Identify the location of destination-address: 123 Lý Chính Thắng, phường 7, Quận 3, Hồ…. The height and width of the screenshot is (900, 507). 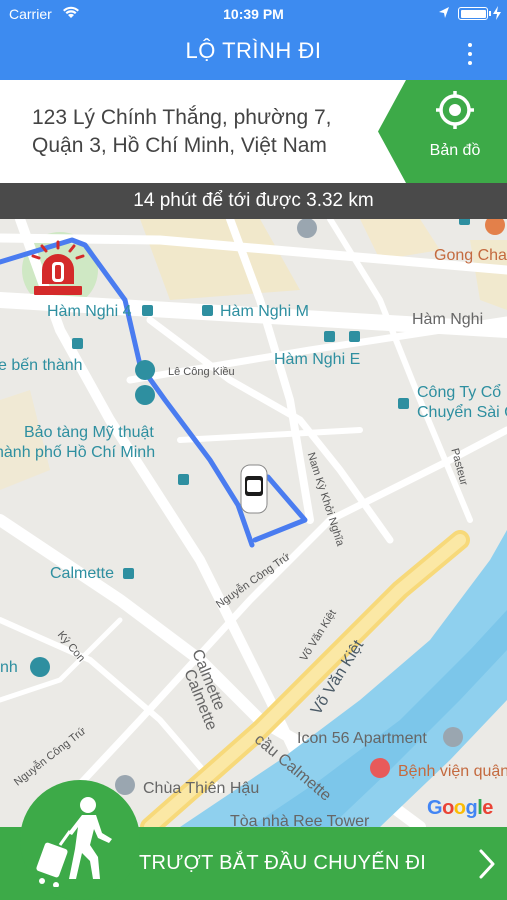
(197, 132).